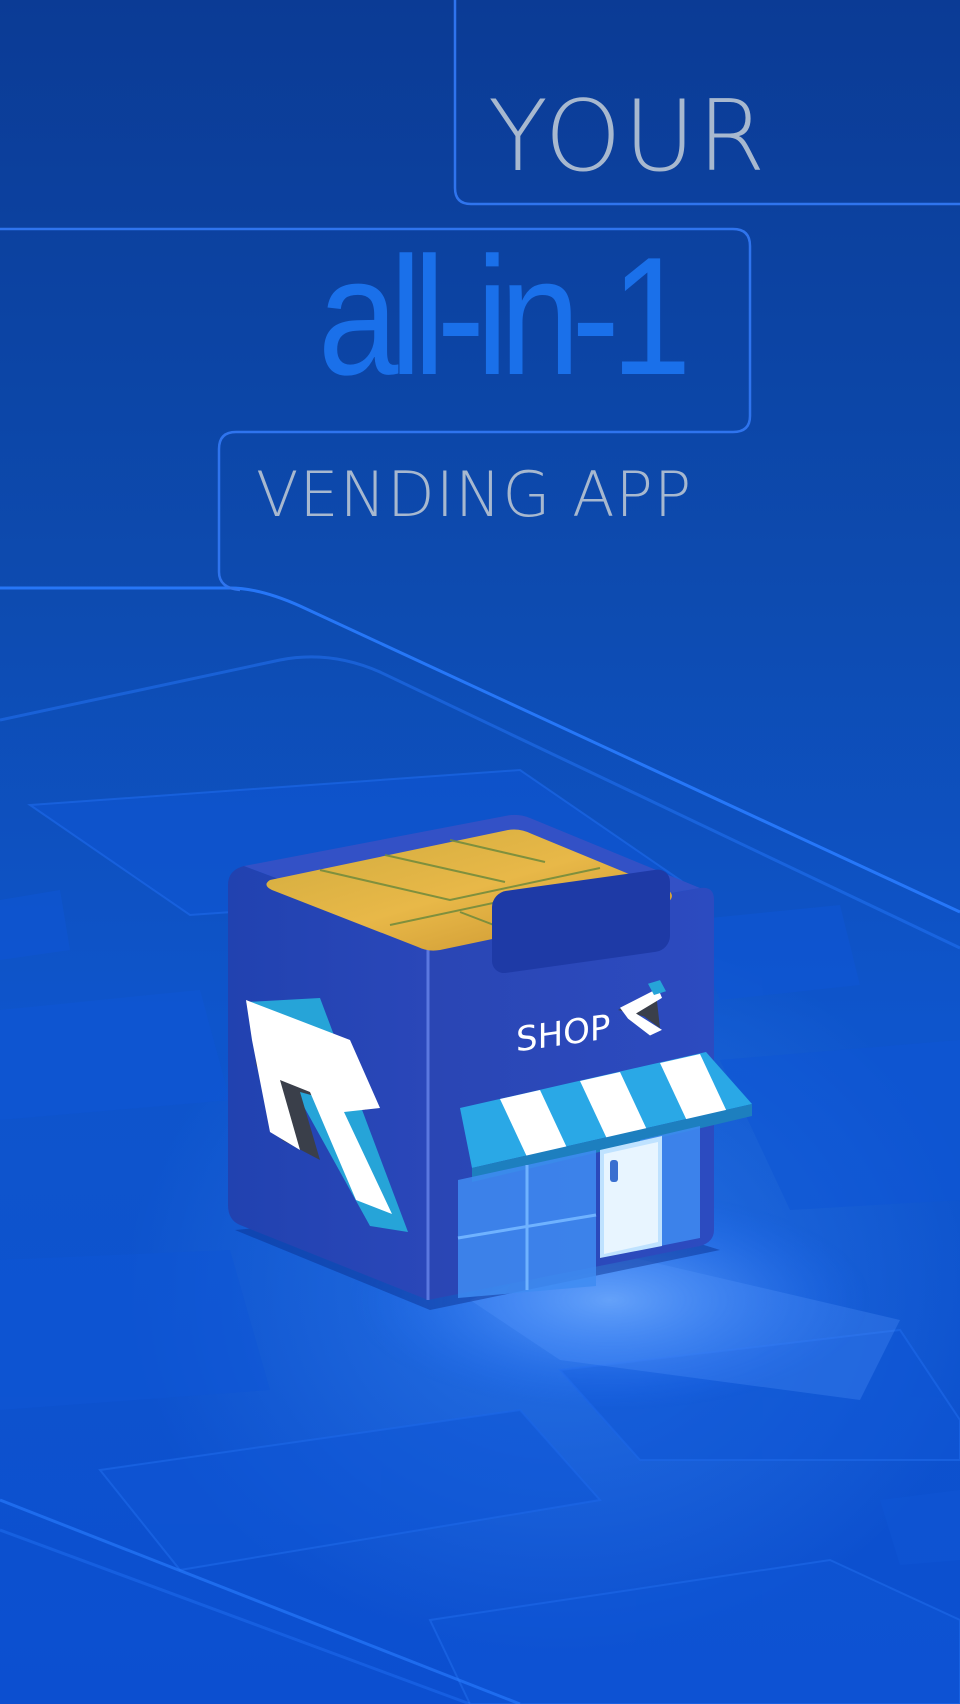 This screenshot has width=960, height=1704. I want to click on shop-door, so click(631, 1197).